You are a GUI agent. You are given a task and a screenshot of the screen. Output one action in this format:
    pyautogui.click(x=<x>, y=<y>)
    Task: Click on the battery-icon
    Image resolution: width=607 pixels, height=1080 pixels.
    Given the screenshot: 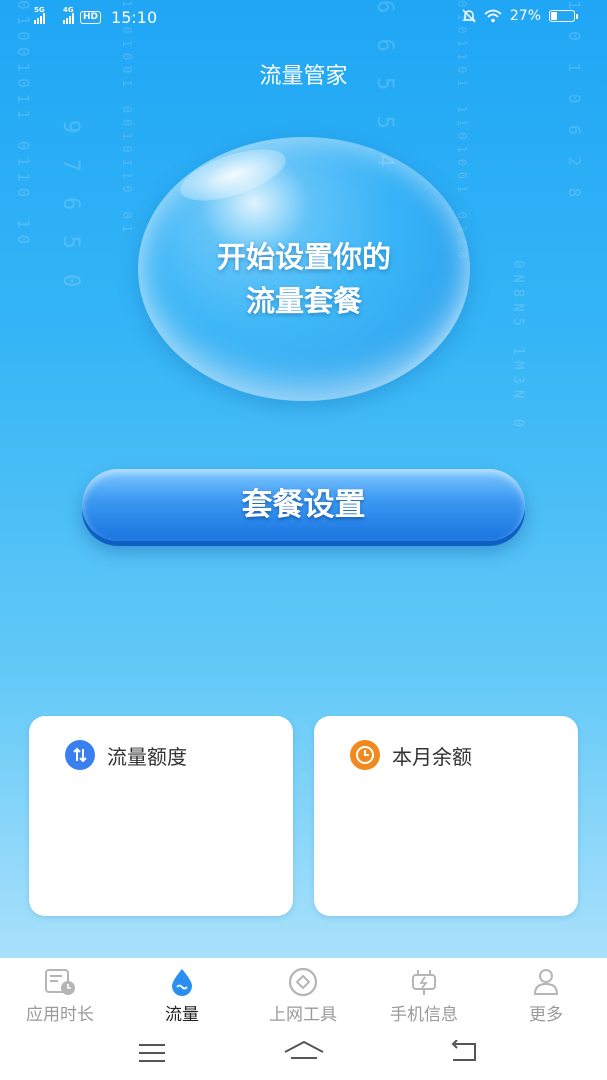 What is the action you would take?
    pyautogui.click(x=563, y=16)
    